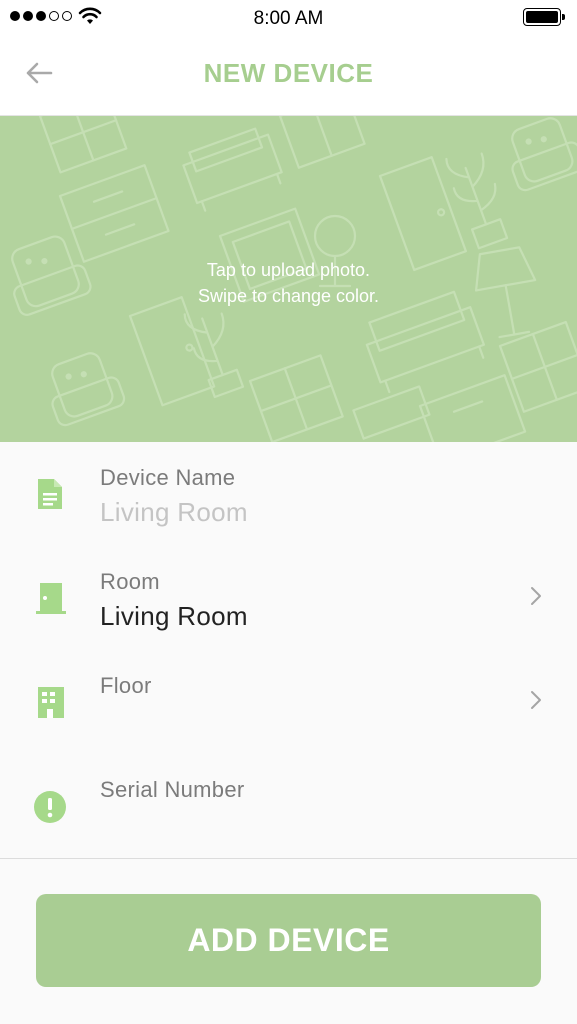 The image size is (577, 1024). I want to click on device-name-label: Device Name, so click(168, 477).